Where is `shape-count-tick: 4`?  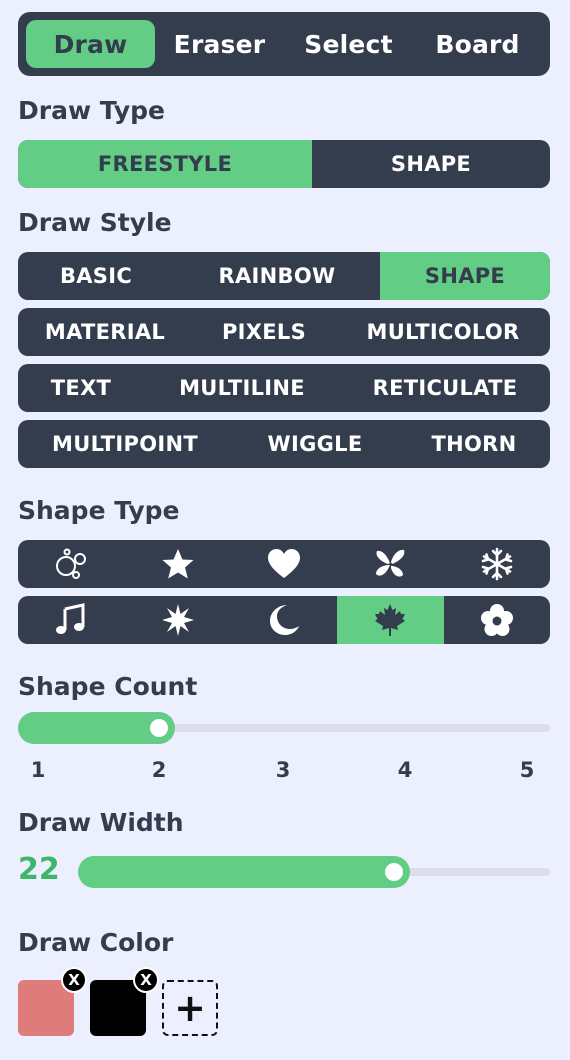
shape-count-tick: 4 is located at coordinates (405, 770).